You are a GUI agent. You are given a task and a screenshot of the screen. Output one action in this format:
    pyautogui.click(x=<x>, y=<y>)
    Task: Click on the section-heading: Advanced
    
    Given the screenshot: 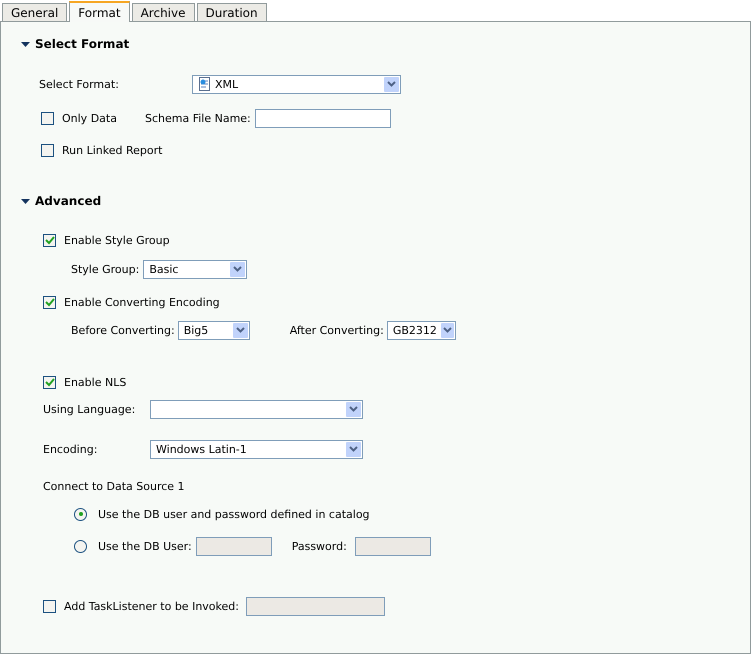 What is the action you would take?
    pyautogui.click(x=68, y=201)
    